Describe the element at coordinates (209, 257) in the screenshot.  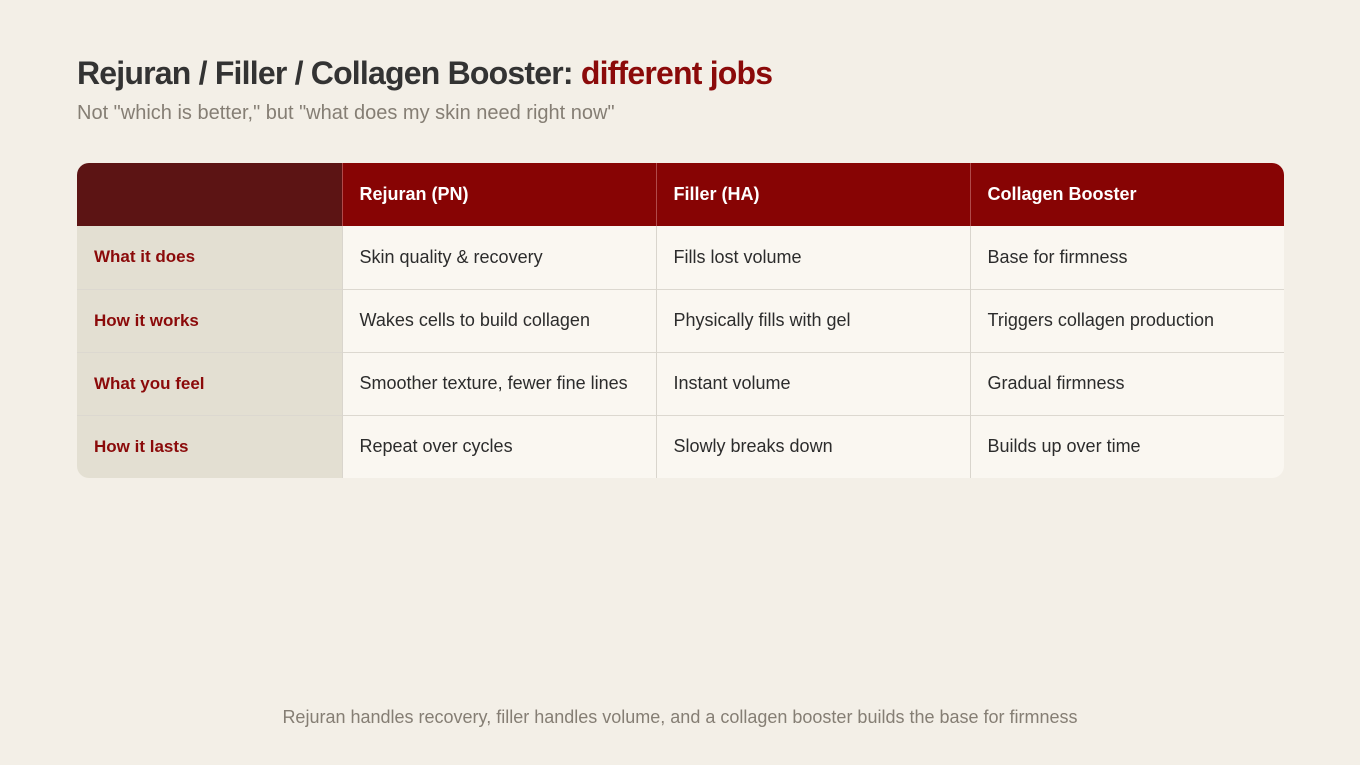
I see `row-label-what-it-does: What it does` at that location.